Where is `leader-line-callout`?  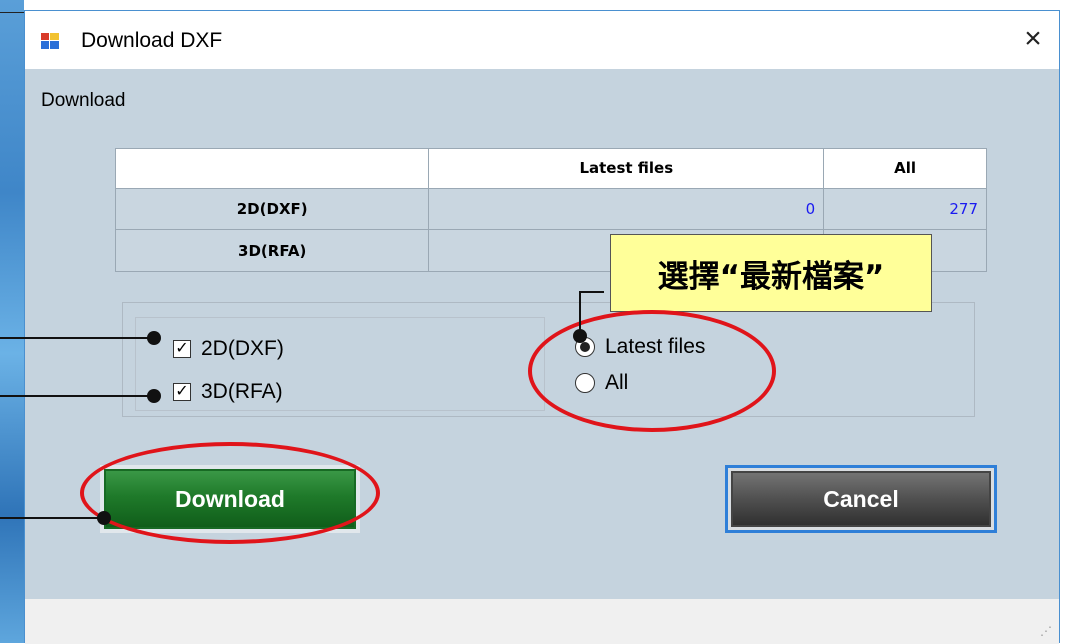 leader-line-callout is located at coordinates (591, 313).